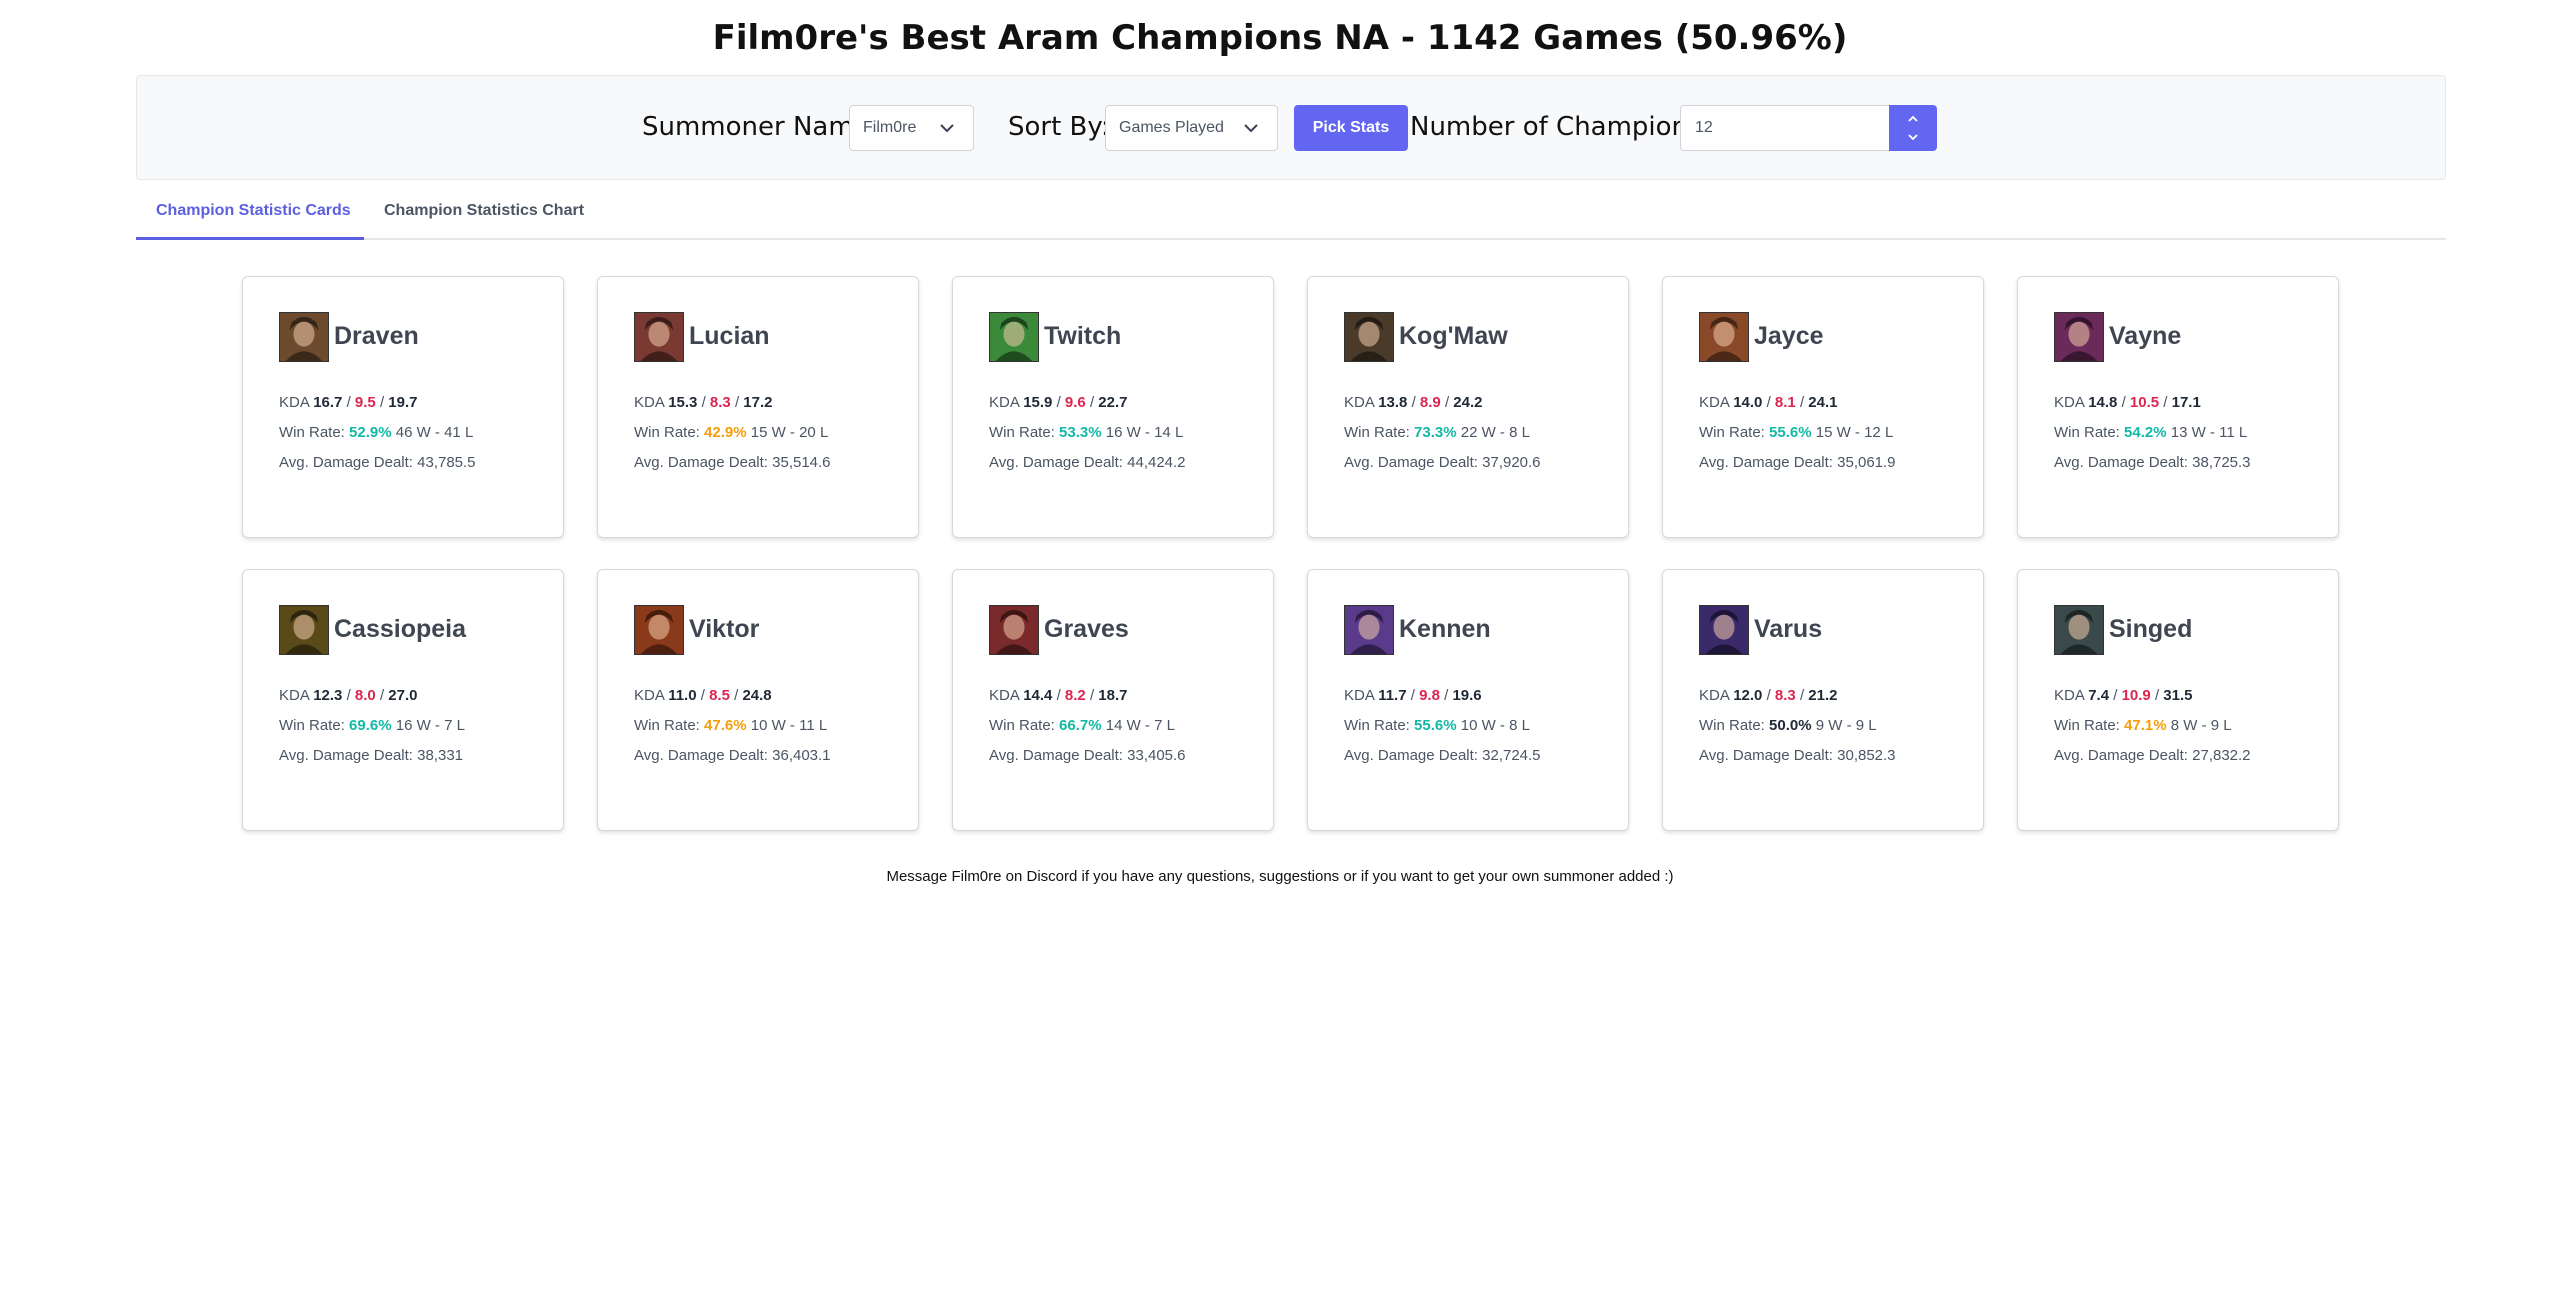 The width and height of the screenshot is (2560, 1313). Describe the element at coordinates (1038, 402) in the screenshot. I see `kills-value: 15.9` at that location.